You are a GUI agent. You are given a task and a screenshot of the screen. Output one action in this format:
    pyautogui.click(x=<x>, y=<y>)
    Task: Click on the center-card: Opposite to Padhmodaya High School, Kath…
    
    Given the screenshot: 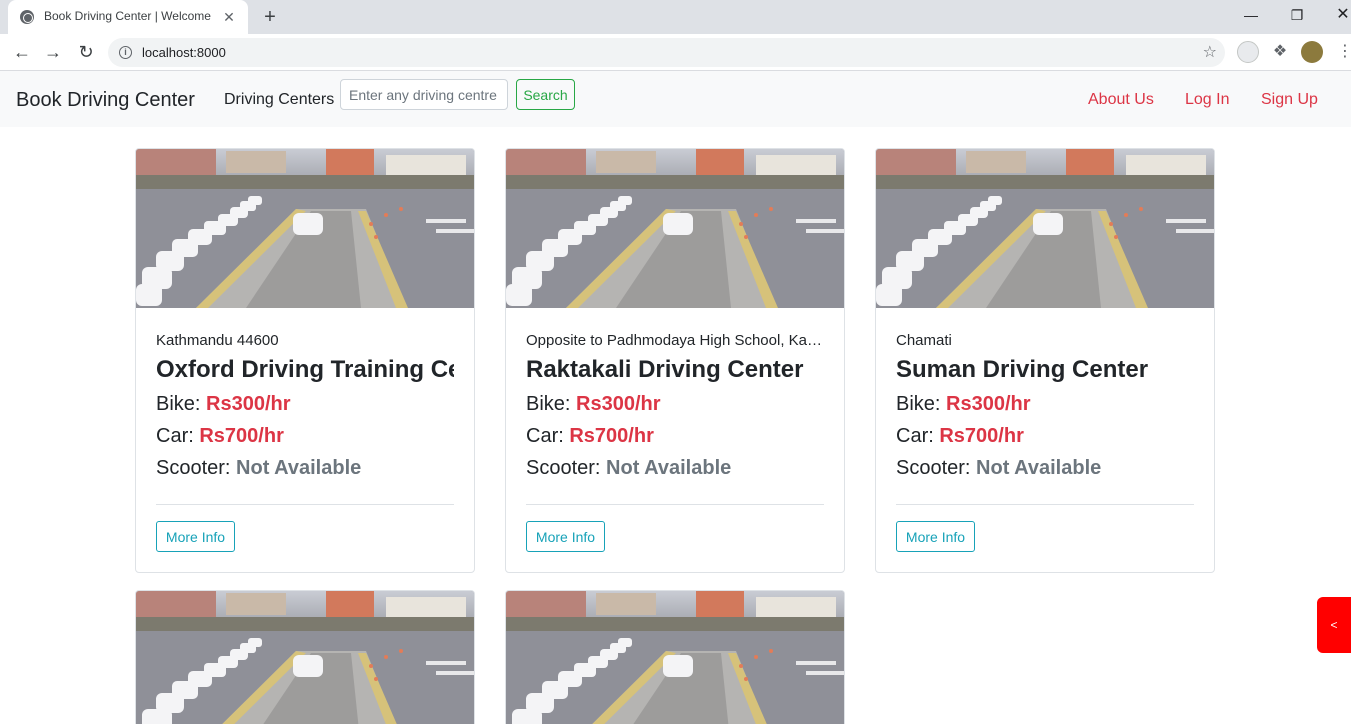 What is the action you would take?
    pyautogui.click(x=675, y=360)
    